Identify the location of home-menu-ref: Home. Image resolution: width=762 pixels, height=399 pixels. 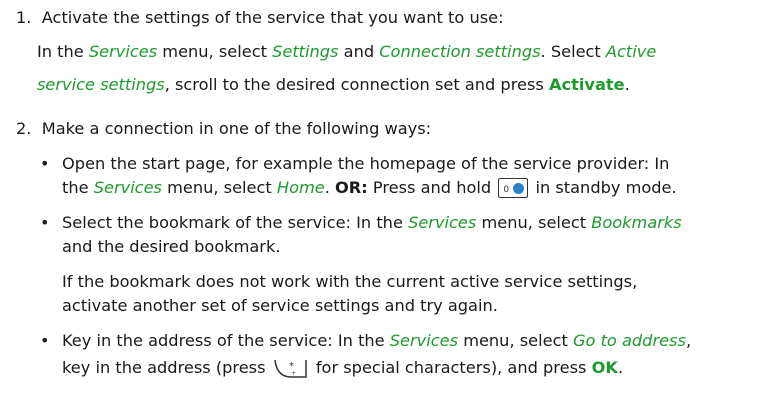
(300, 187).